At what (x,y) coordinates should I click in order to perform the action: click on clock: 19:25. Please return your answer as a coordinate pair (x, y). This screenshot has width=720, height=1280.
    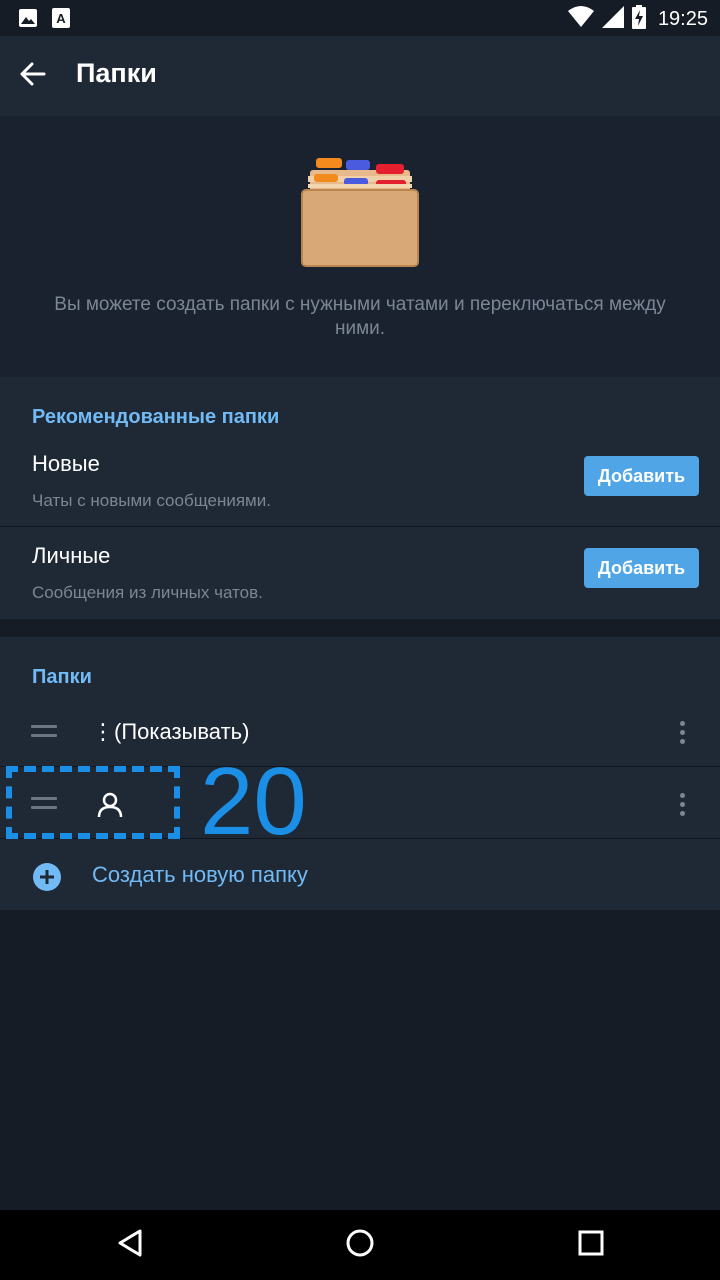
    Looking at the image, I should click on (682, 19).